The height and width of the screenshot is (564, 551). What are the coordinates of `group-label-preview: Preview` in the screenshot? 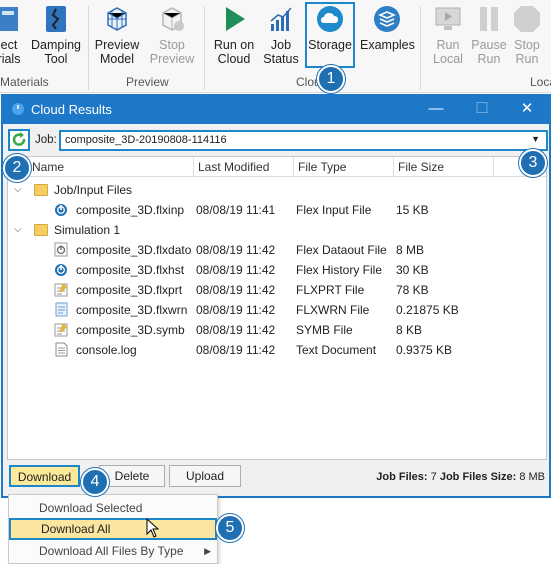 It's located at (147, 82).